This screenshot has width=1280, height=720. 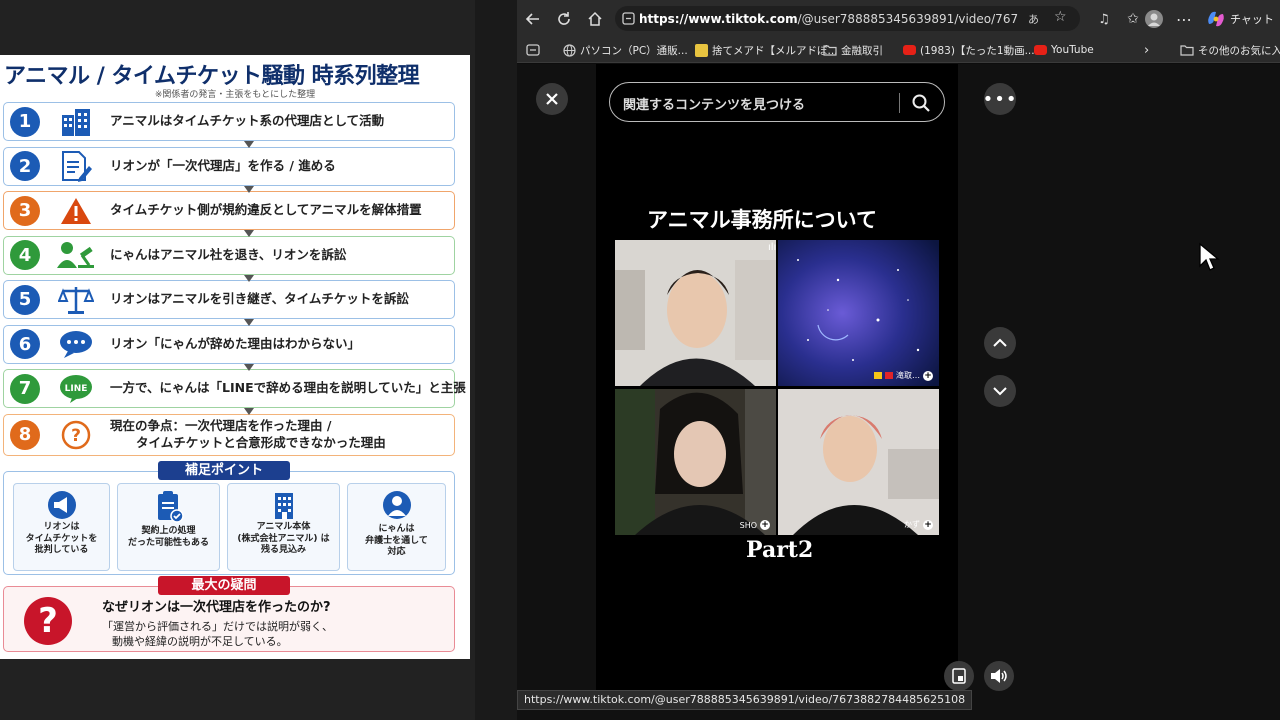 What do you see at coordinates (533, 19) in the screenshot?
I see `back-icon` at bounding box center [533, 19].